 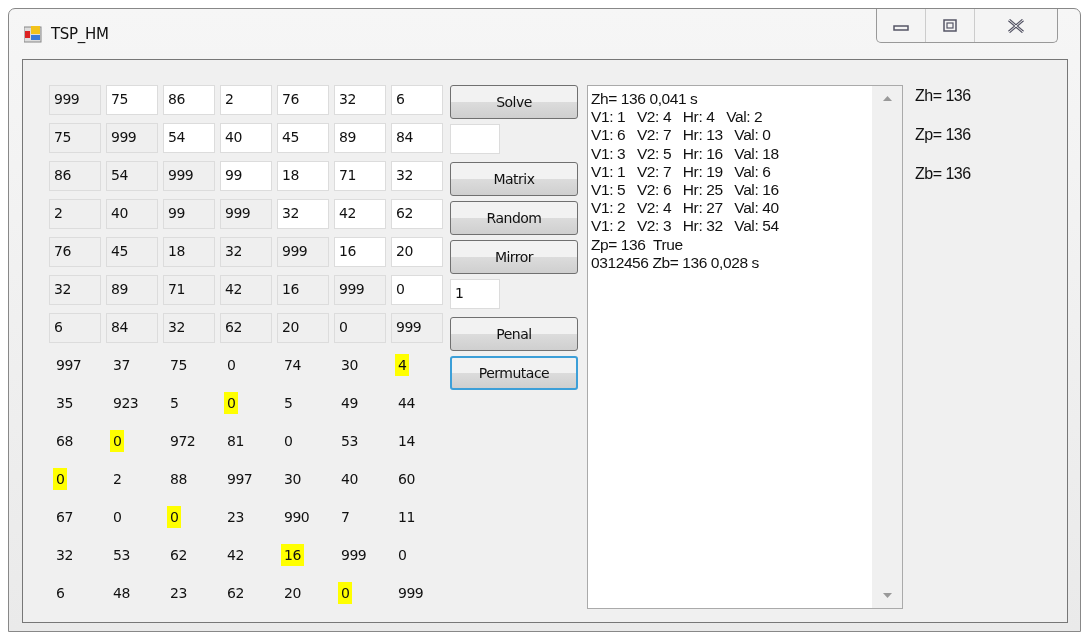 I want to click on result-value: 16, so click(x=292, y=555).